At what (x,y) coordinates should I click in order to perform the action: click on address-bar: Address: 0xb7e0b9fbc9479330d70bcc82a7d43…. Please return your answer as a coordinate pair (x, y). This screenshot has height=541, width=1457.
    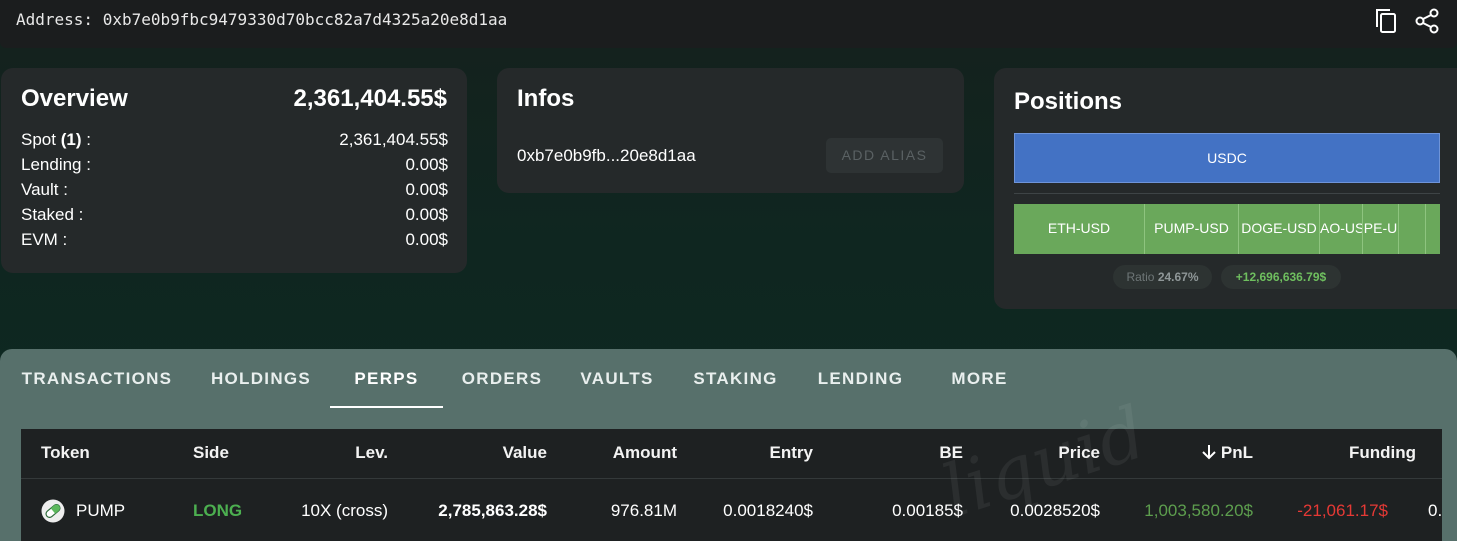
    Looking at the image, I should click on (728, 24).